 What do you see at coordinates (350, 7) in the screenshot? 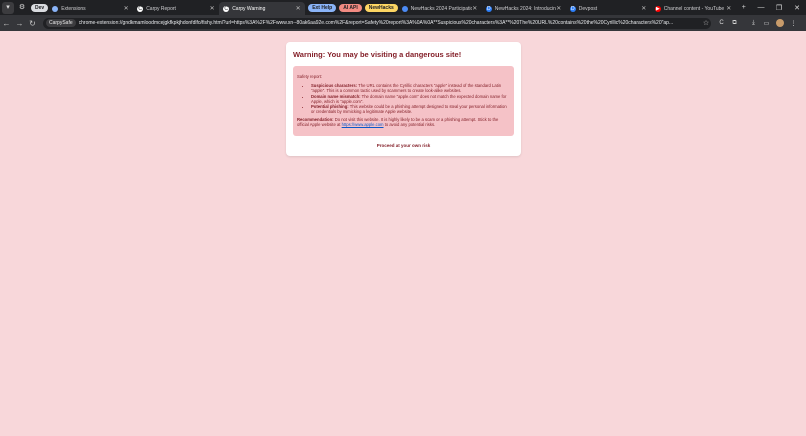
I see `tab-group-ai-api: AI API` at bounding box center [350, 7].